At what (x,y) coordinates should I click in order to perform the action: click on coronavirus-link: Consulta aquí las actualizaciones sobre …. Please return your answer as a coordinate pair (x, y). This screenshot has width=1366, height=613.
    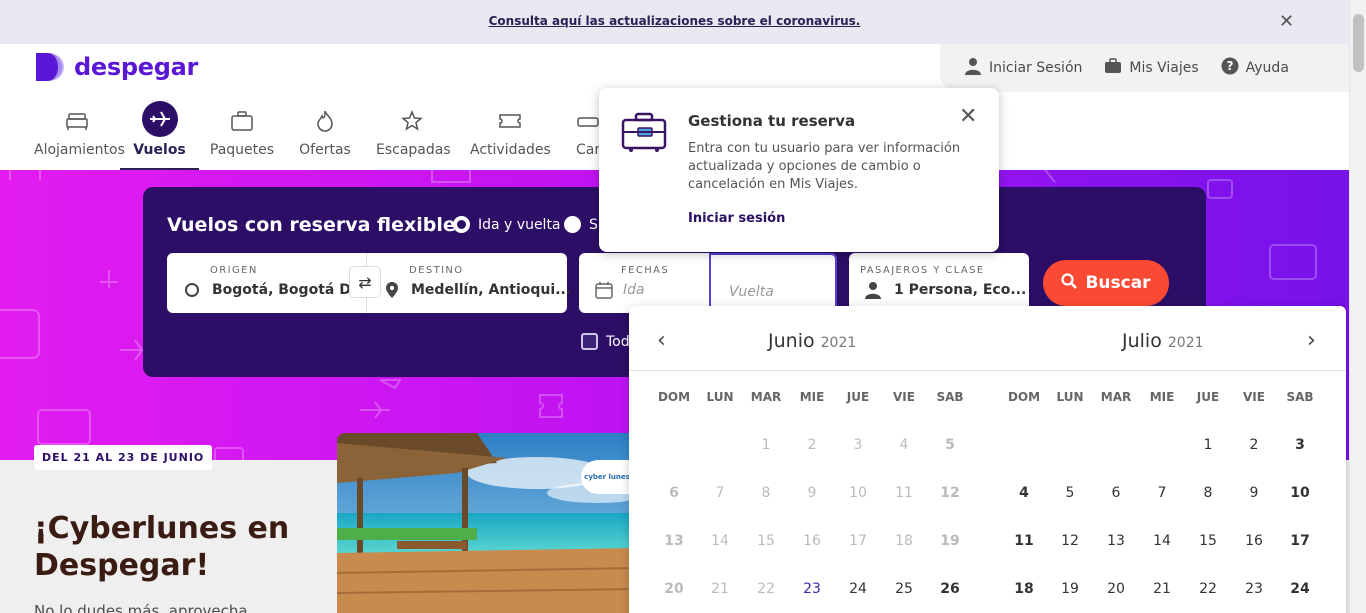
    Looking at the image, I should click on (674, 21).